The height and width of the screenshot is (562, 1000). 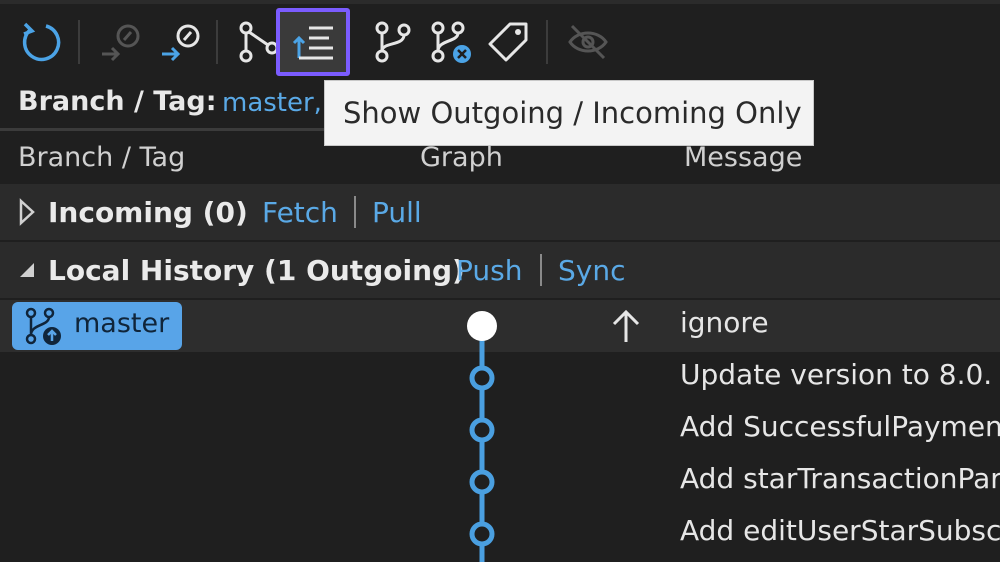 I want to click on commit-message: Add editUserStarSubscr, so click(x=840, y=530).